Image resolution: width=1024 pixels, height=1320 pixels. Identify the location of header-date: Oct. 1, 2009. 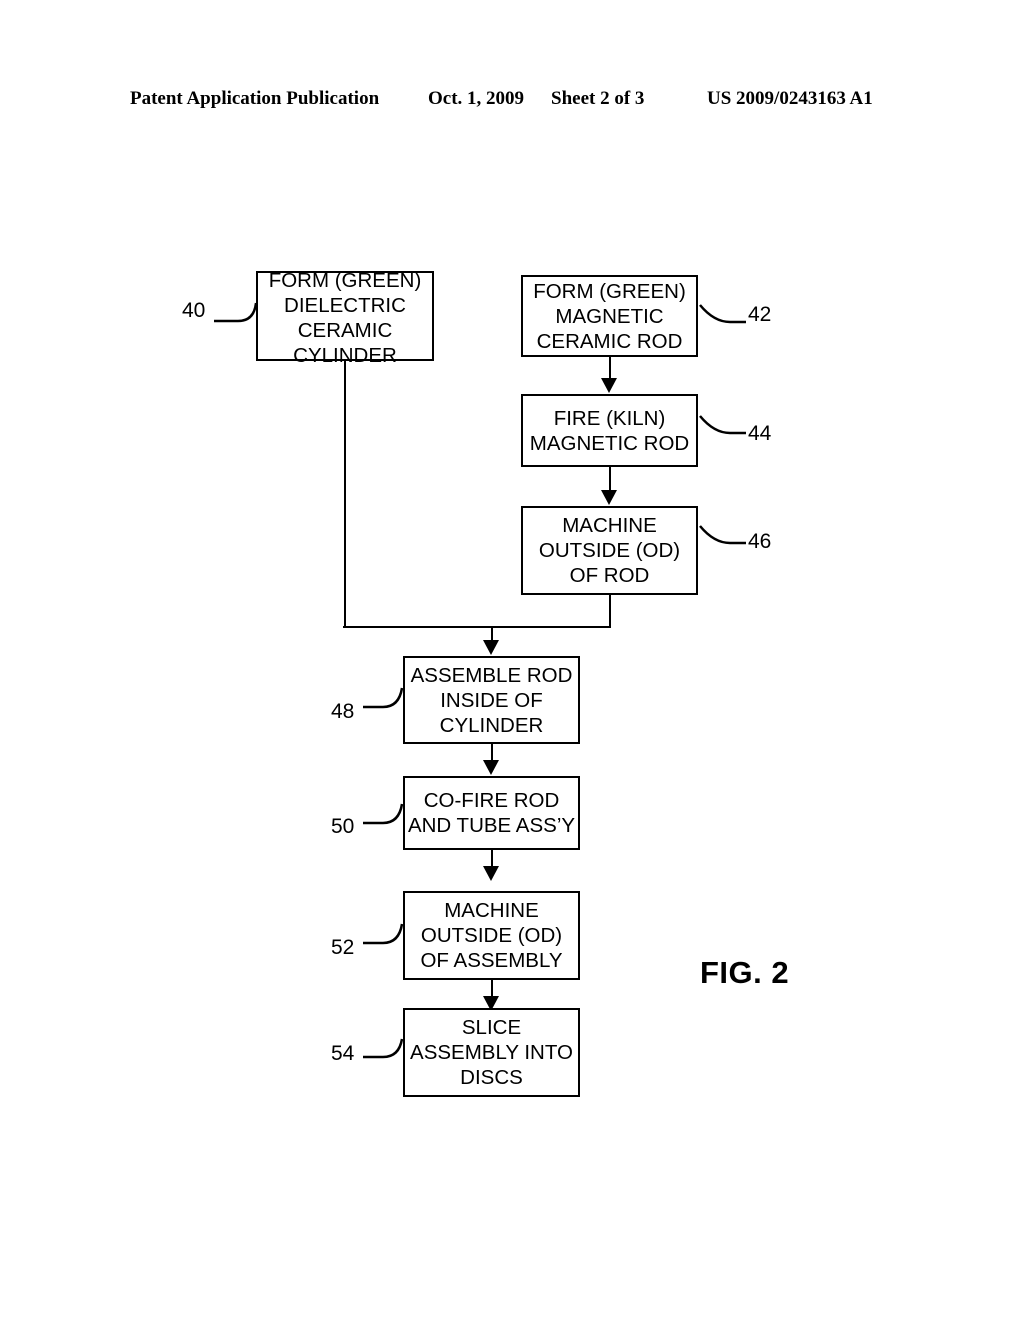
(476, 98).